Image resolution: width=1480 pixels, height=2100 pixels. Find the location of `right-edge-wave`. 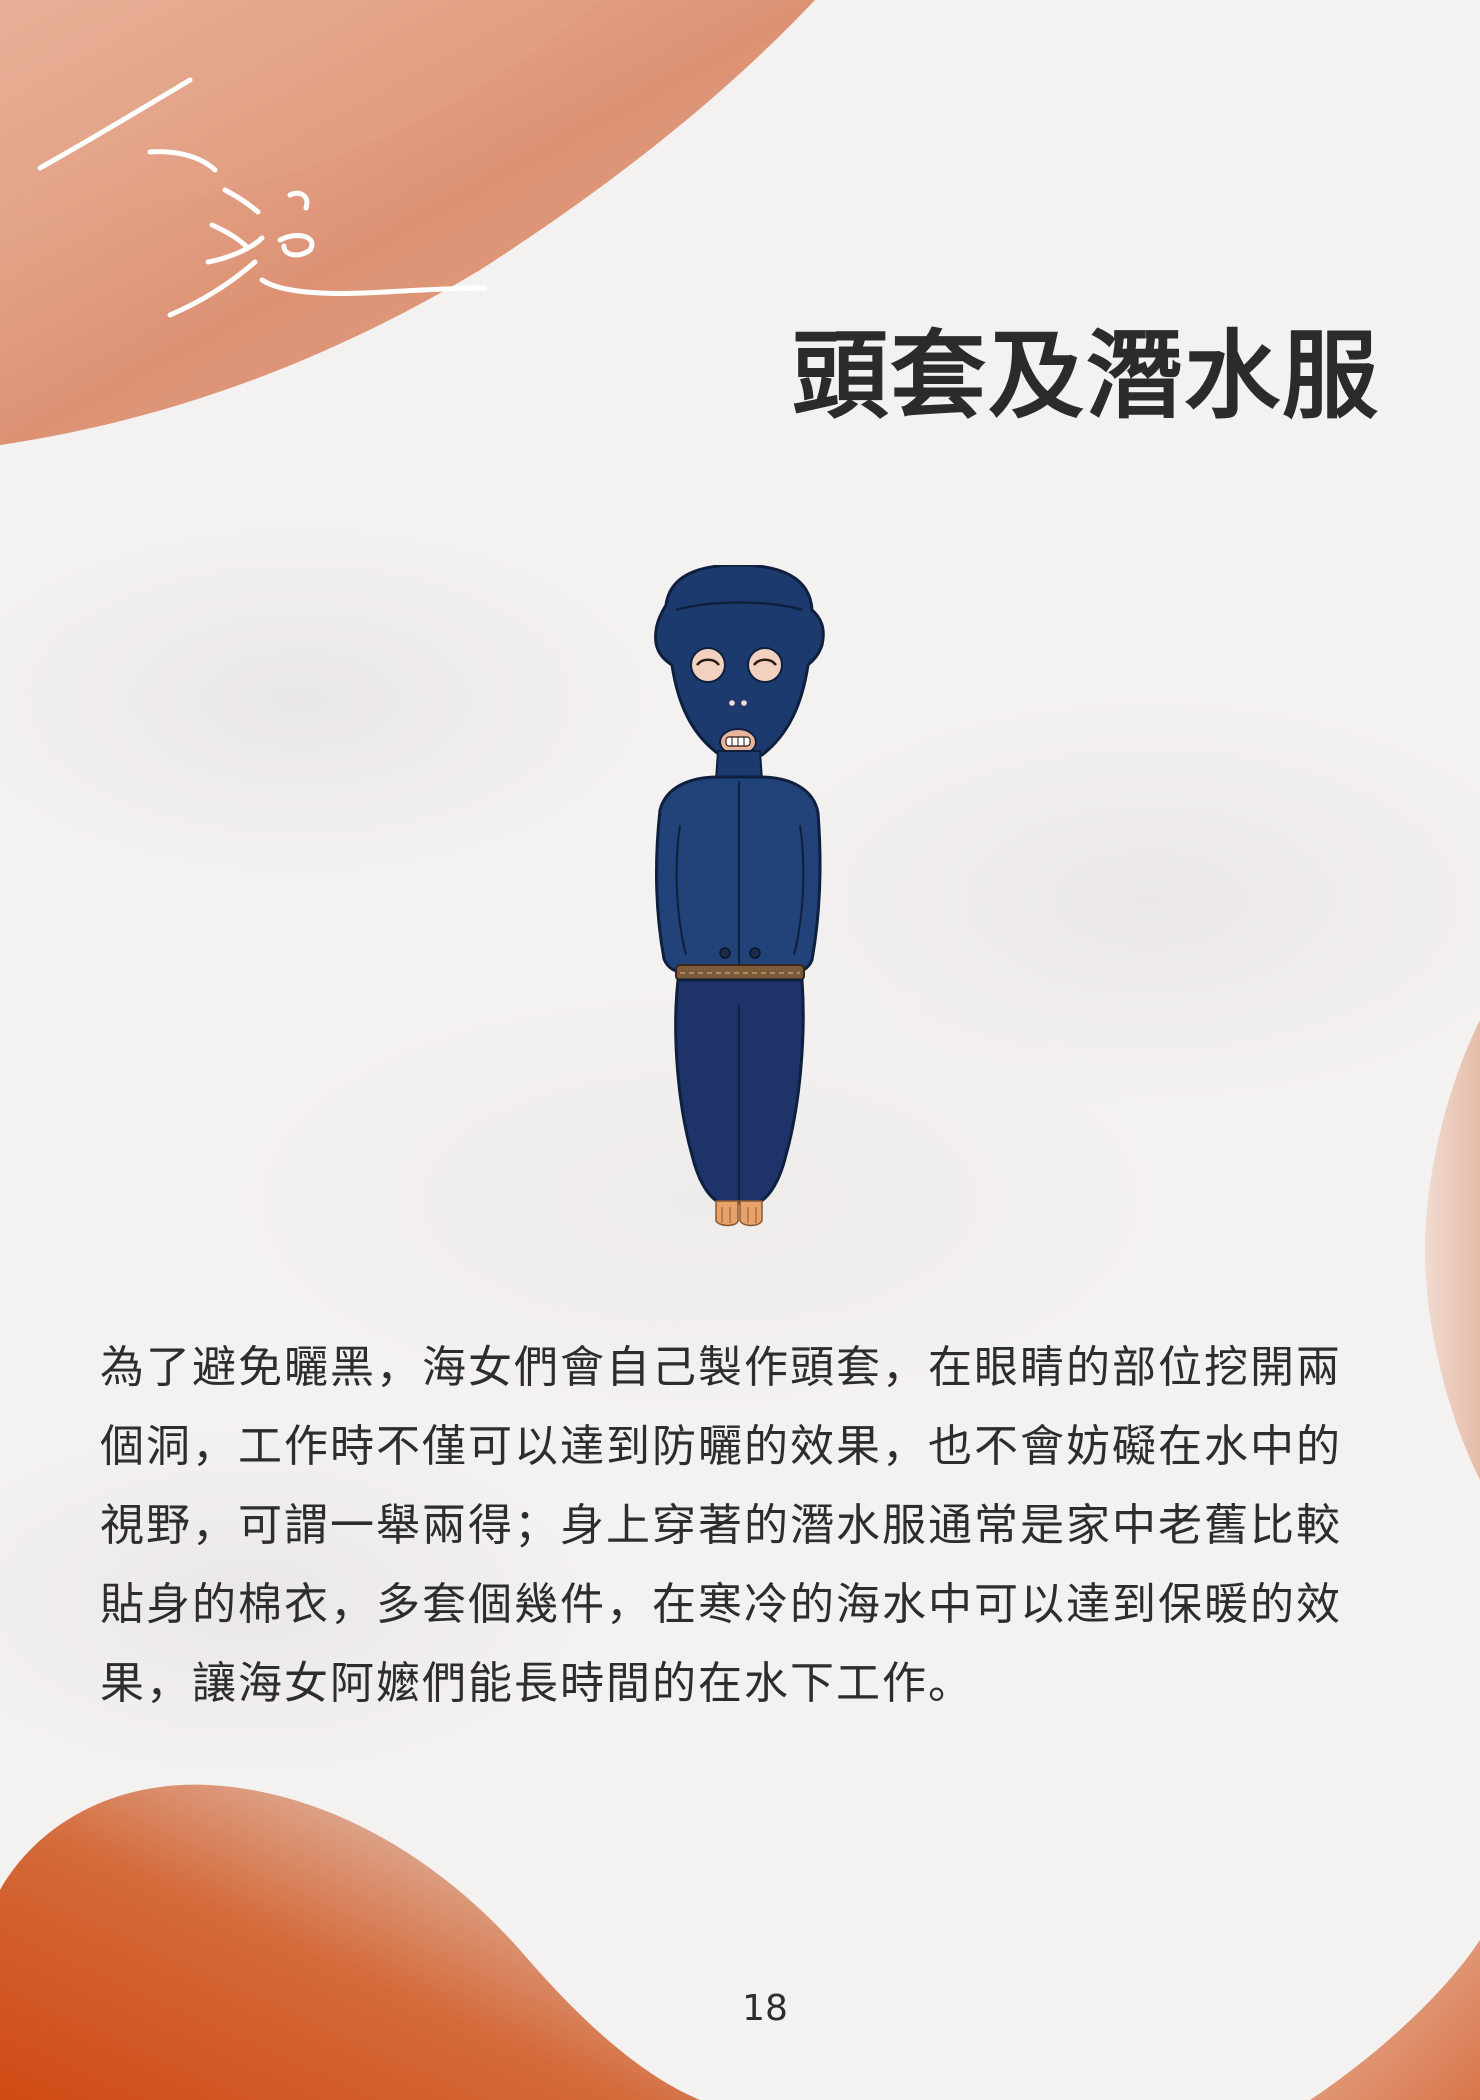

right-edge-wave is located at coordinates (1452, 1250).